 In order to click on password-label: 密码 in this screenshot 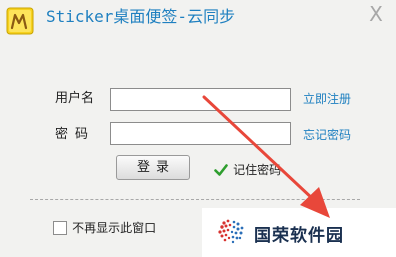, I will do `click(75, 134)`.